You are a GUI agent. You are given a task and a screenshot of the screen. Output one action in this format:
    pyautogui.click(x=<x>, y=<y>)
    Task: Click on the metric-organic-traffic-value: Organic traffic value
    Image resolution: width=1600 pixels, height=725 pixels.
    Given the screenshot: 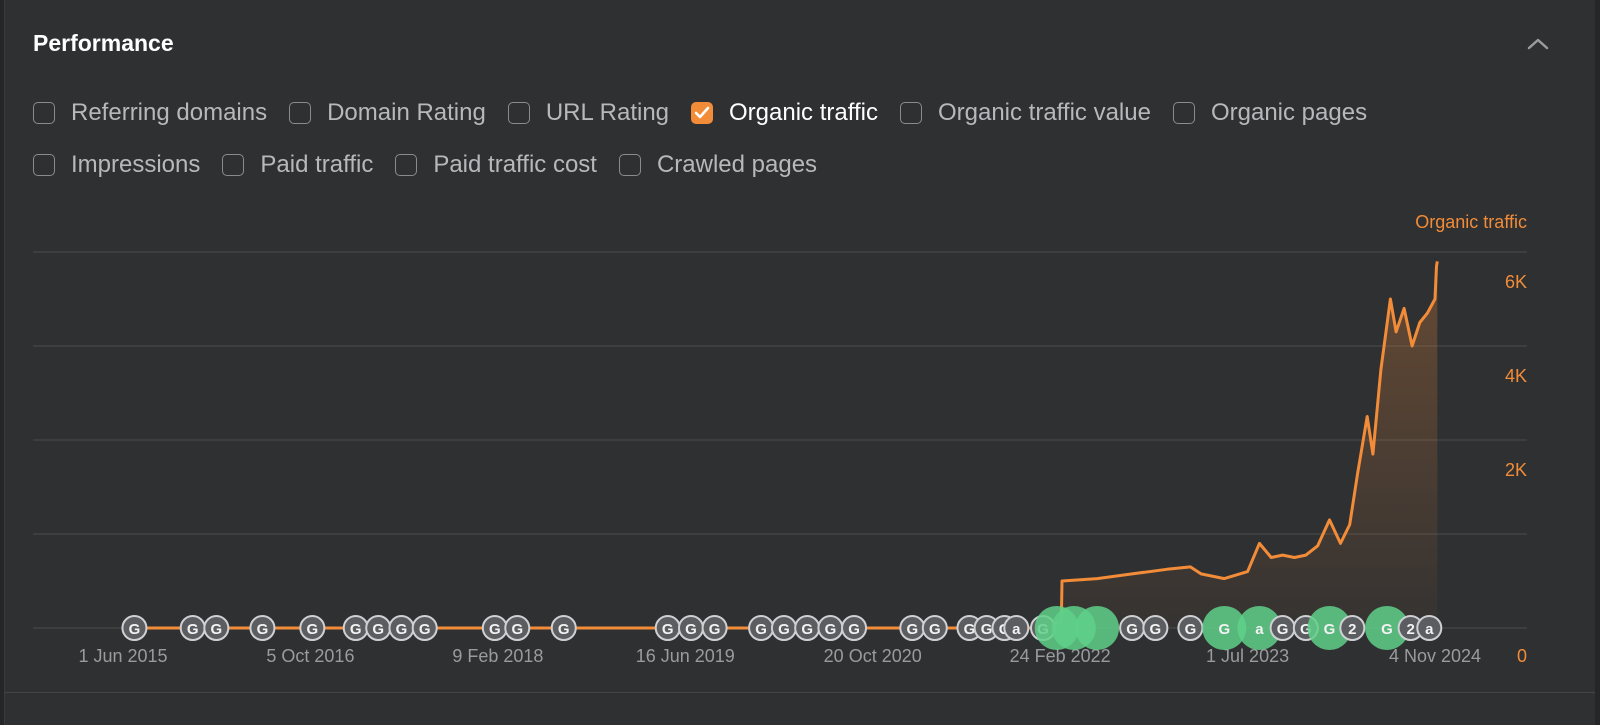 What is the action you would take?
    pyautogui.click(x=1025, y=113)
    